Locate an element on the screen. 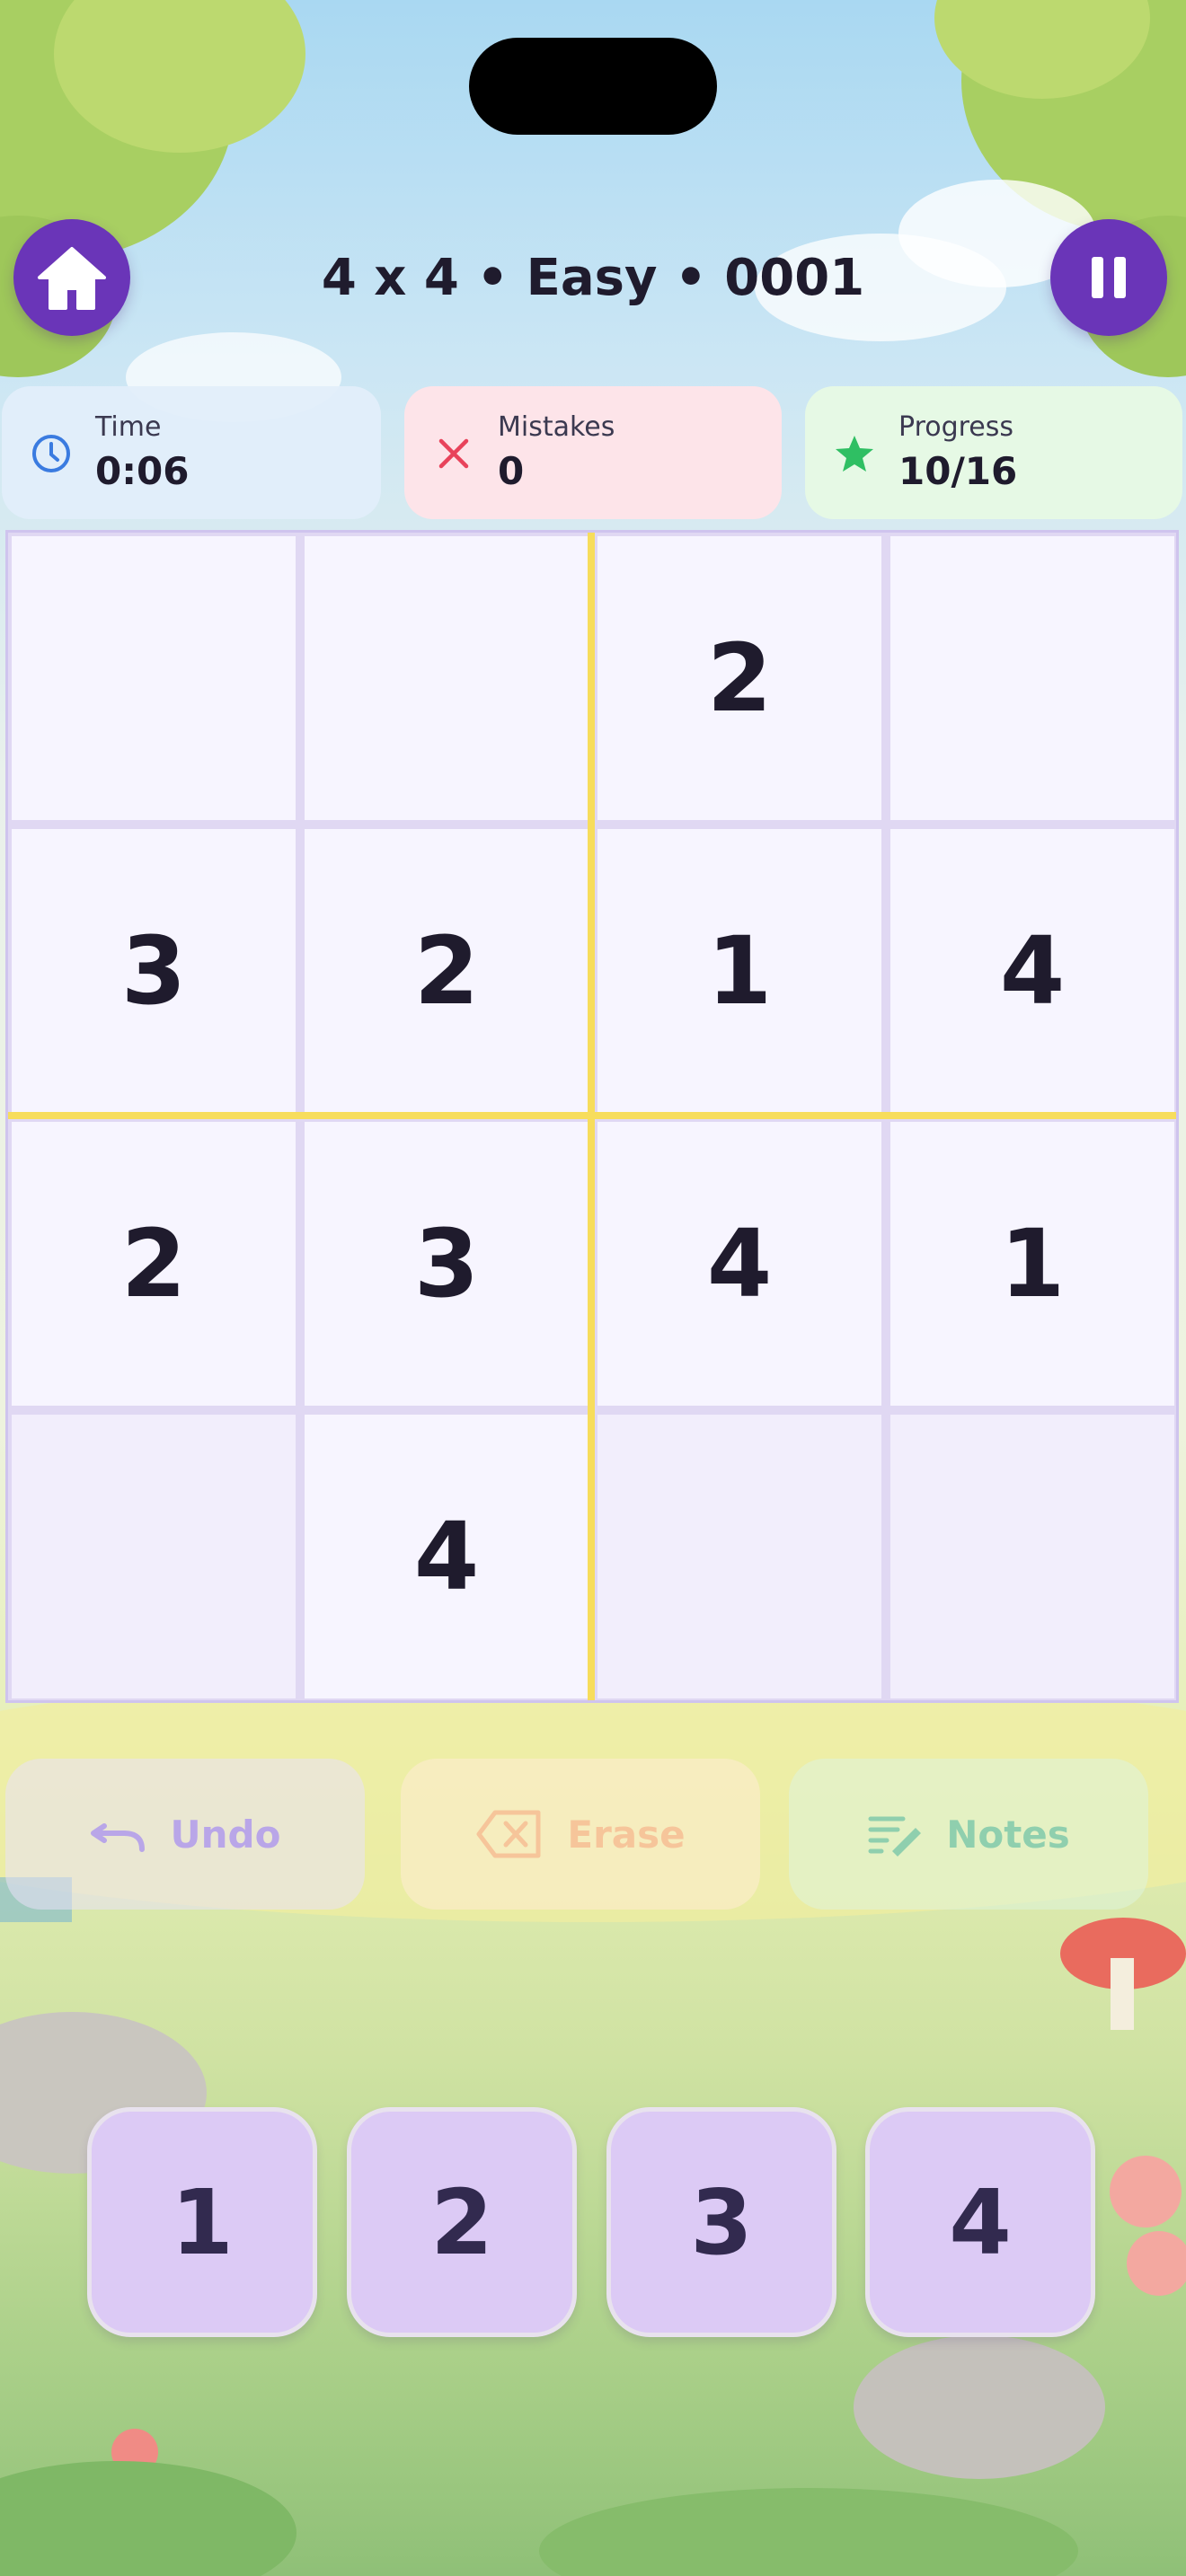 The width and height of the screenshot is (1186, 2576). x-icon is located at coordinates (453, 453).